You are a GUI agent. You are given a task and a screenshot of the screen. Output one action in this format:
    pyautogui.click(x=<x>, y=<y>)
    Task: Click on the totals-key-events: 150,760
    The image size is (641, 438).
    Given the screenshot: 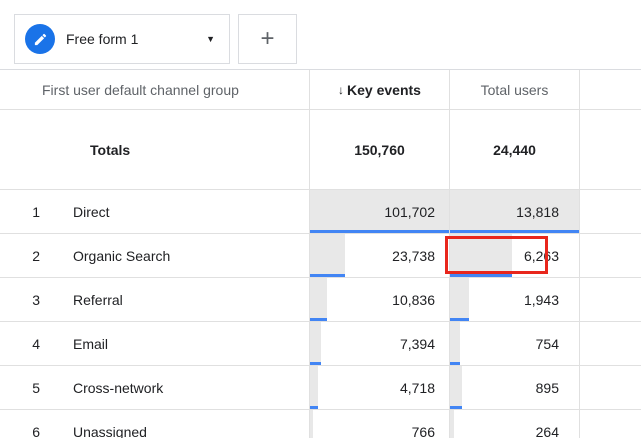 What is the action you would take?
    pyautogui.click(x=380, y=149)
    